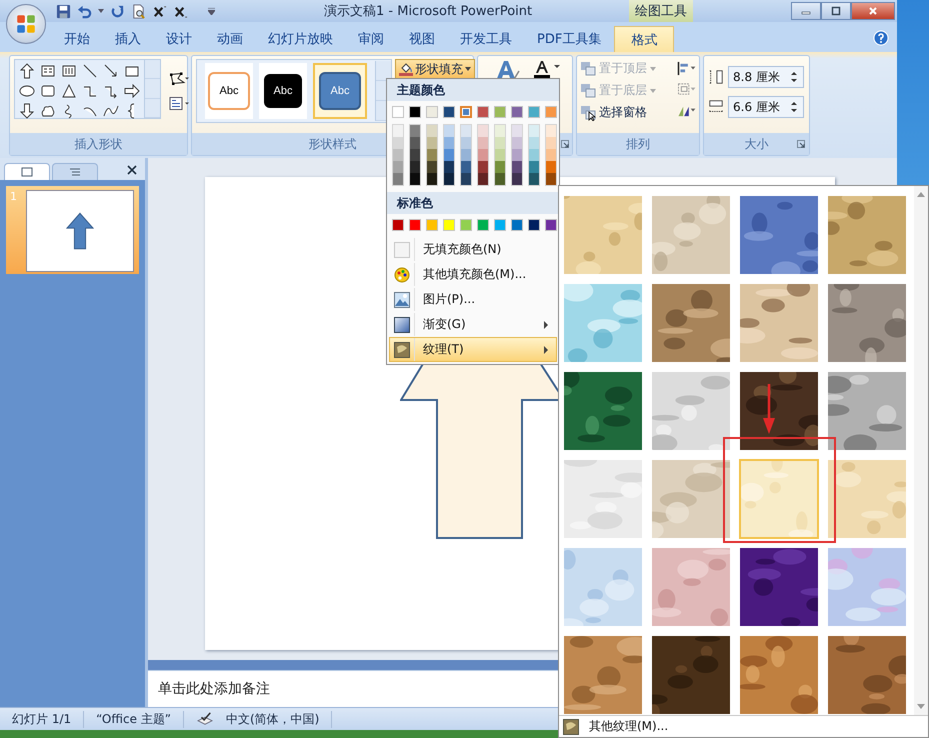 Image resolution: width=929 pixels, height=738 pixels. What do you see at coordinates (473, 324) in the screenshot?
I see `menu-item: 渐变(G)` at bounding box center [473, 324].